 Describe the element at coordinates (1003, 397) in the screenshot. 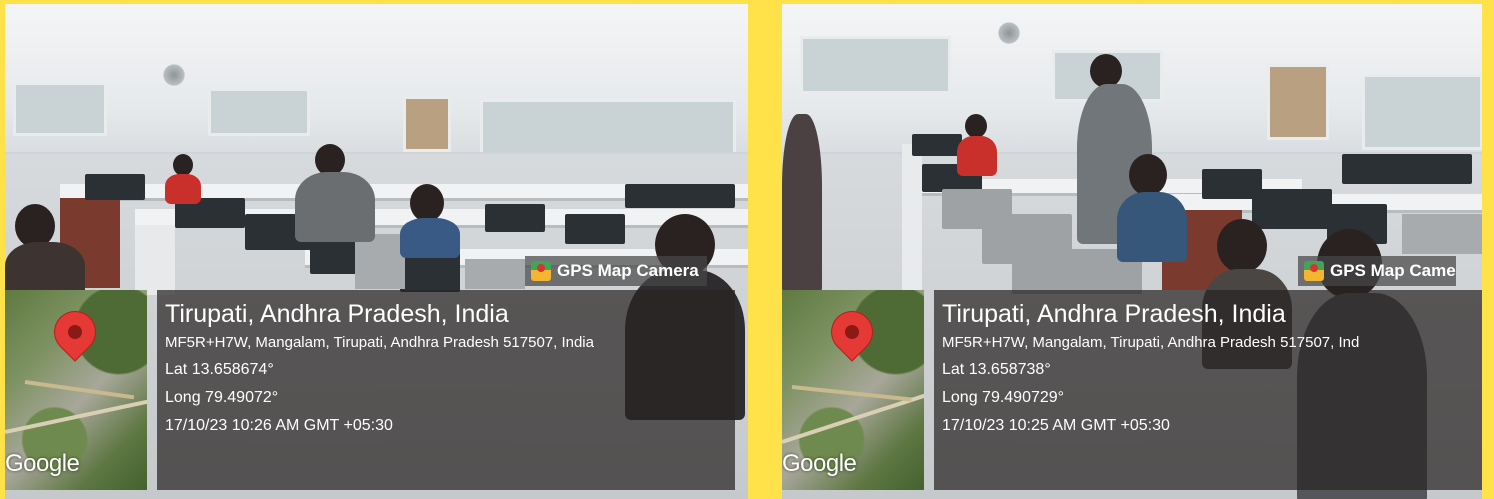

I see `longitude-text: Long 79.490729°` at that location.